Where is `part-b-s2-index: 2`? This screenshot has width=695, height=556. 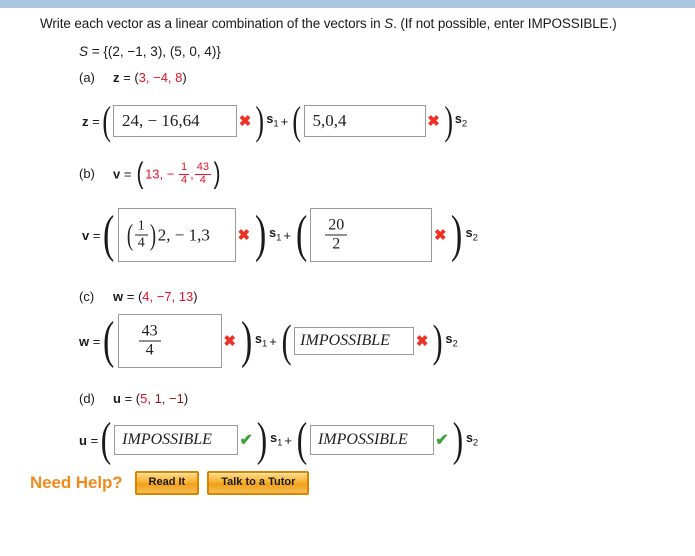
part-b-s2-index: 2 is located at coordinates (475, 238).